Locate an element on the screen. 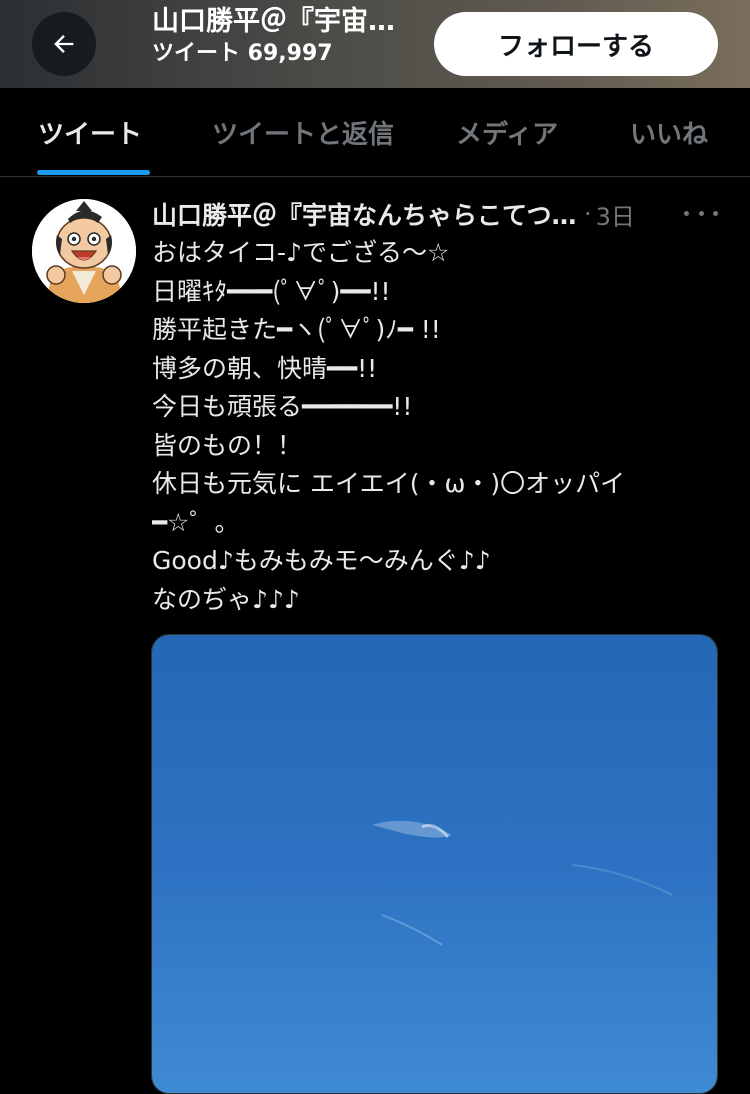 The image size is (750, 1094). tweet-line: 休日も元気に エイエイ(・ω・)〇オッパイ is located at coordinates (389, 483).